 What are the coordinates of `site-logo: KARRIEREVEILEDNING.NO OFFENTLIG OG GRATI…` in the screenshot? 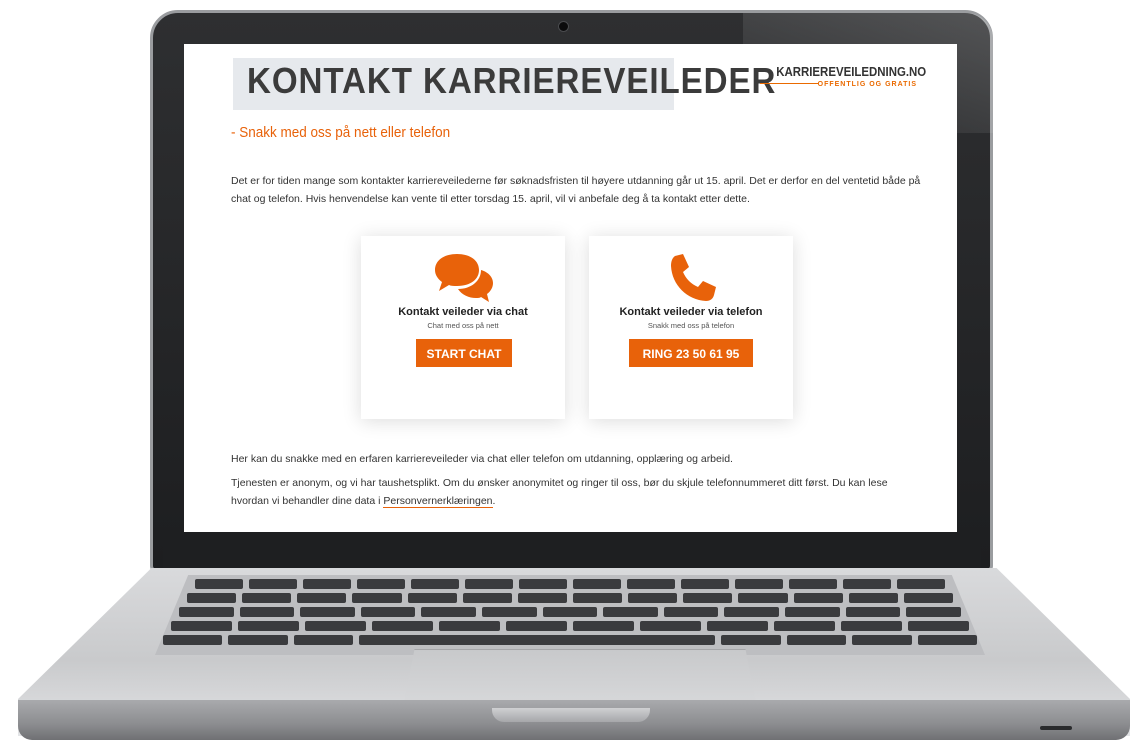 It's located at (842, 76).